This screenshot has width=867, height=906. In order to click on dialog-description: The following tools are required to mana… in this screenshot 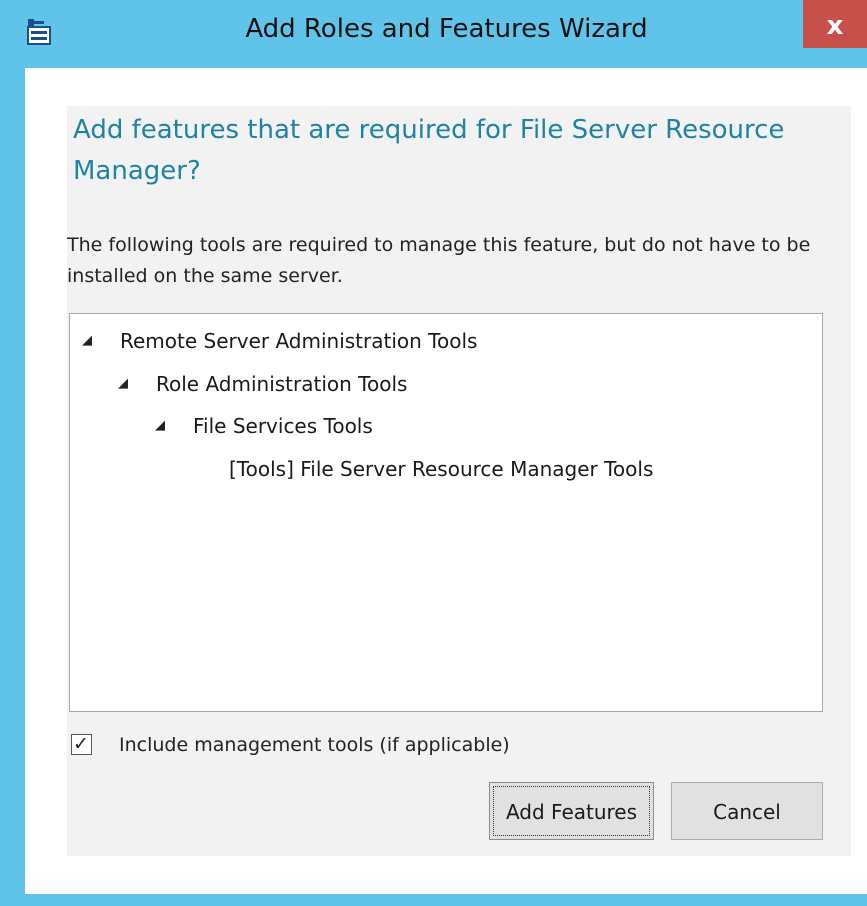, I will do `click(439, 260)`.